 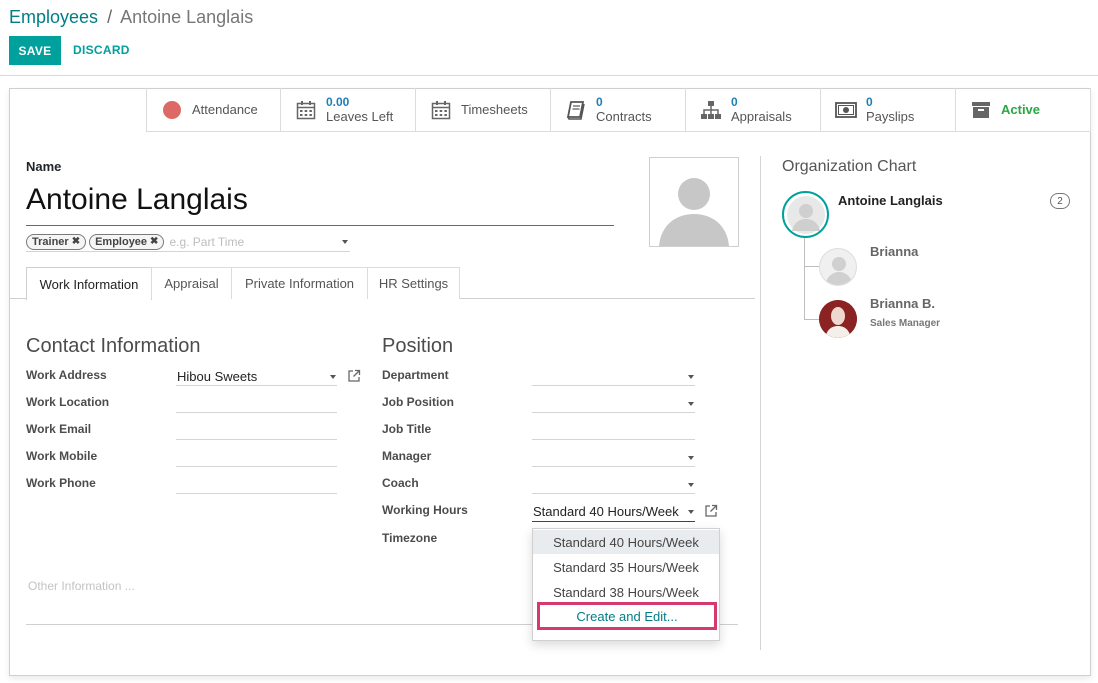 I want to click on contracts-label: Contracts, so click(x=624, y=116).